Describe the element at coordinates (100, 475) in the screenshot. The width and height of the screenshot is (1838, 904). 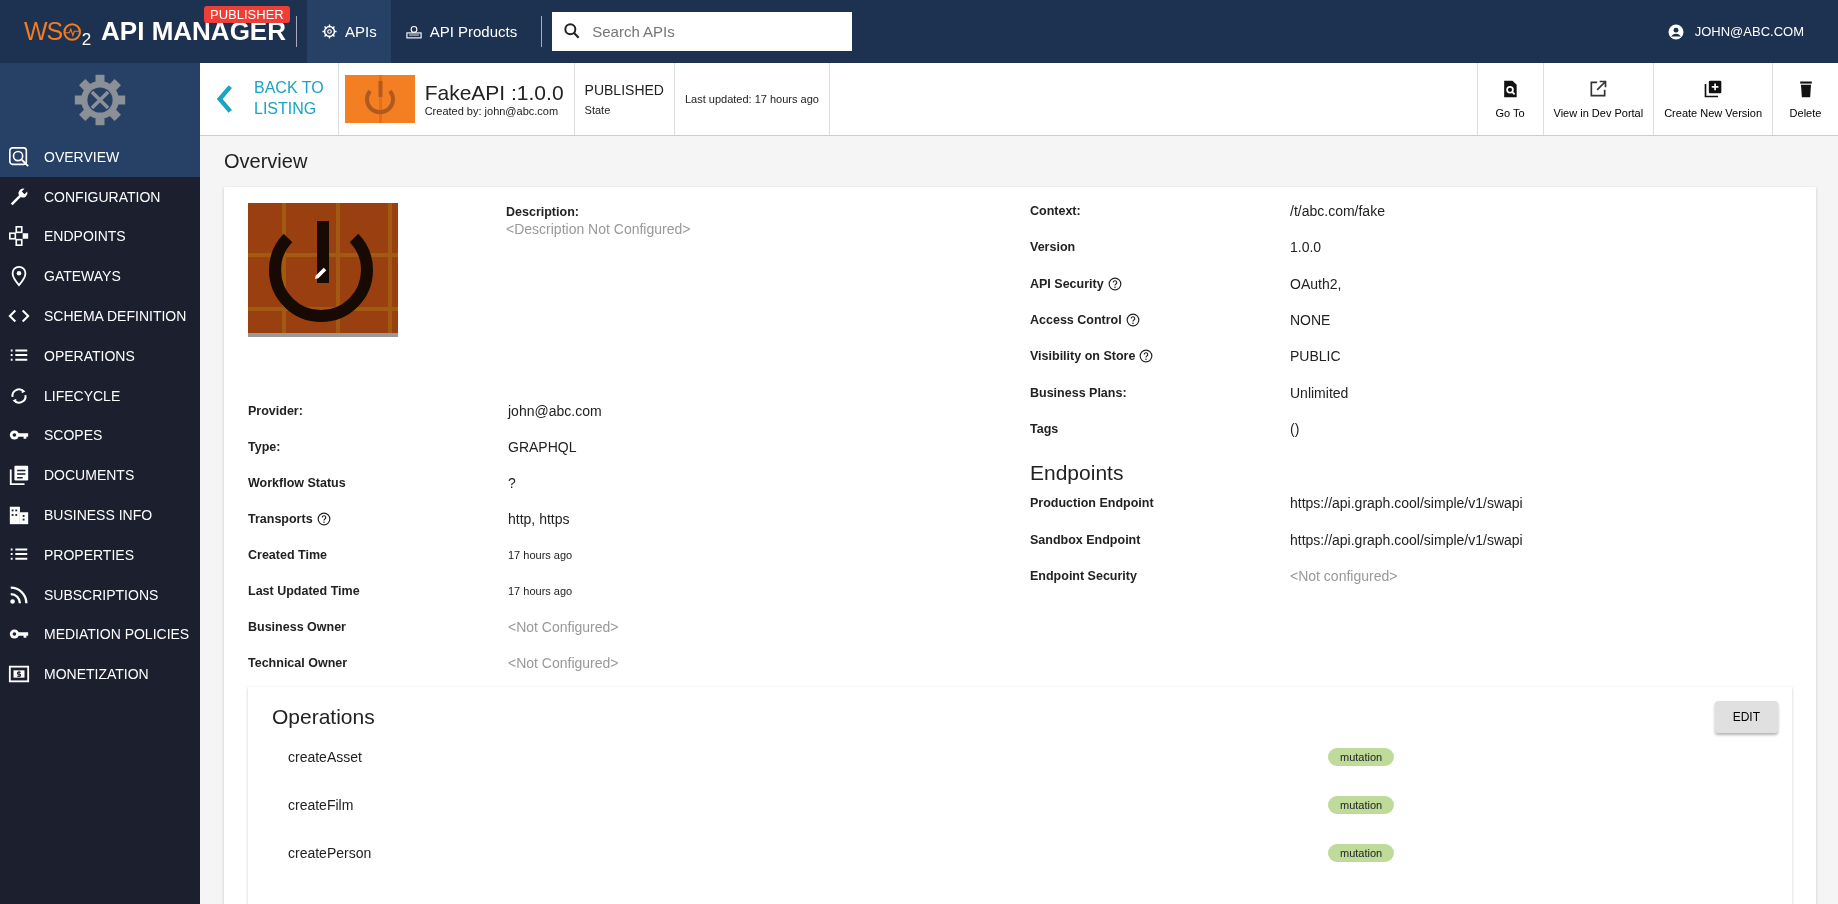
I see `sidebar-item: DOCUMENTS` at that location.